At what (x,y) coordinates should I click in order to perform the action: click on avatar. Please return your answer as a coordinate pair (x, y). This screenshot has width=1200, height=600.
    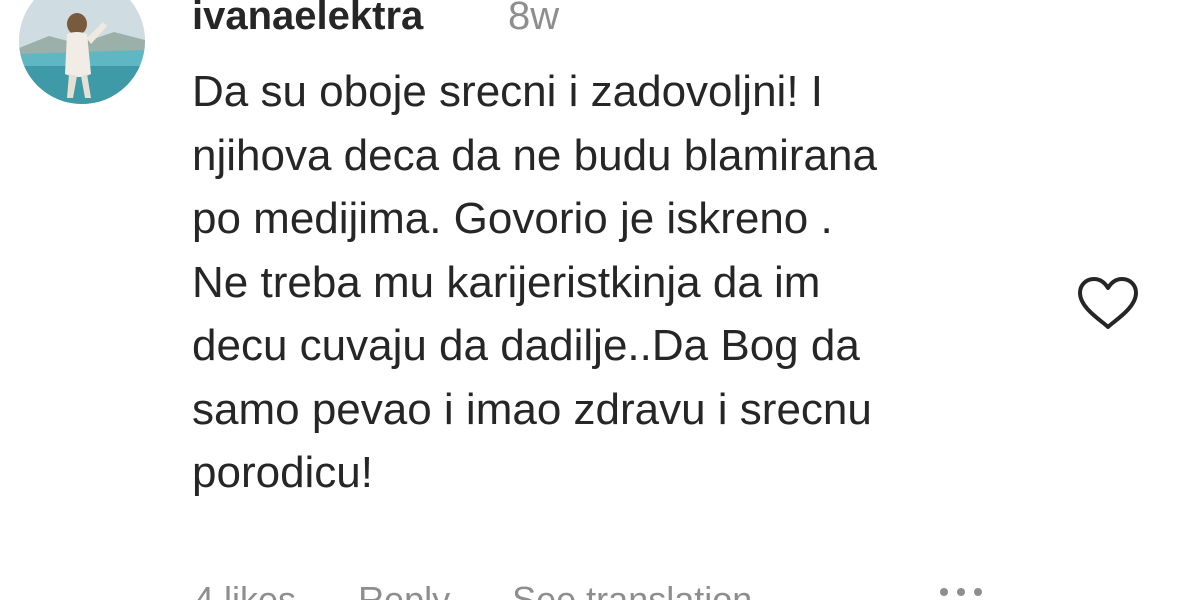
    Looking at the image, I should click on (82, 52).